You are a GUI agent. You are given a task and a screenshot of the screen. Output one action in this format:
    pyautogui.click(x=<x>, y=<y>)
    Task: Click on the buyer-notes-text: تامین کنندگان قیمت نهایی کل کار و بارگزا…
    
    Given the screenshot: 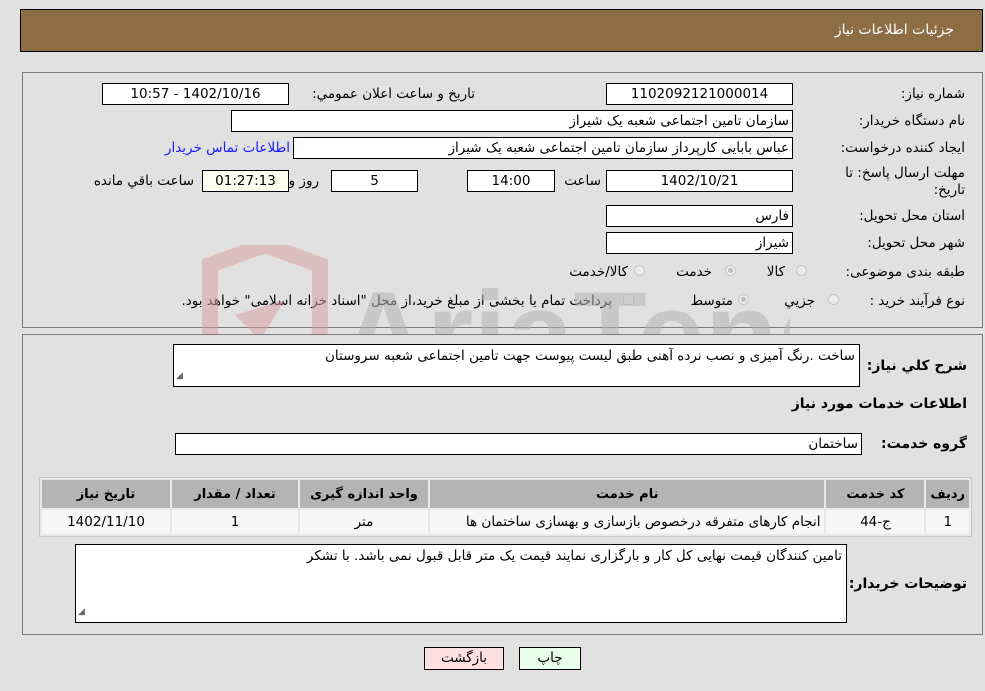 What is the action you would take?
    pyautogui.click(x=574, y=556)
    